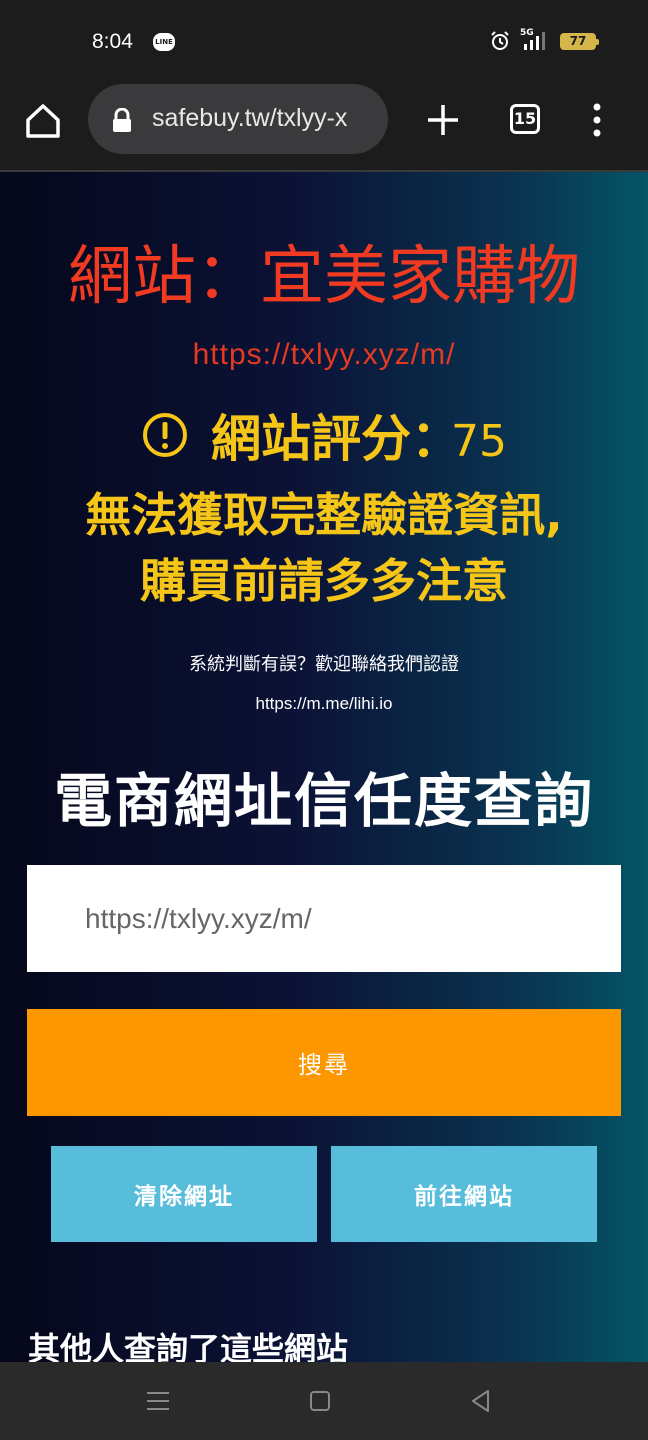 This screenshot has height=1440, width=648. What do you see at coordinates (481, 1401) in the screenshot?
I see `back-icon` at bounding box center [481, 1401].